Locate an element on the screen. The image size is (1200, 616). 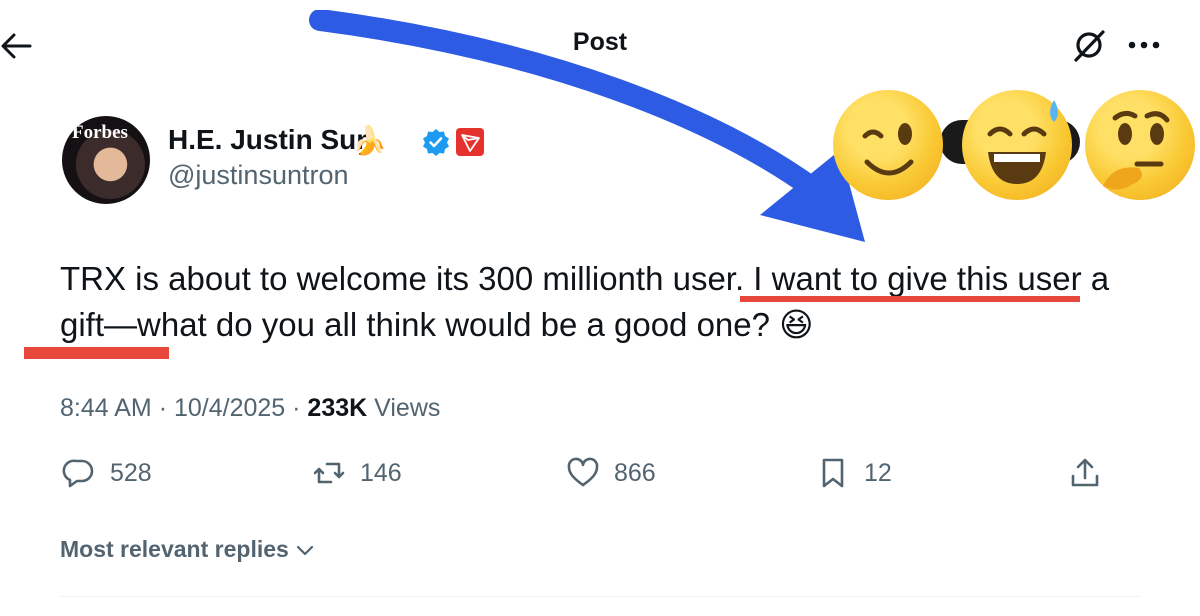
views-count: 233K is located at coordinates (337, 408).